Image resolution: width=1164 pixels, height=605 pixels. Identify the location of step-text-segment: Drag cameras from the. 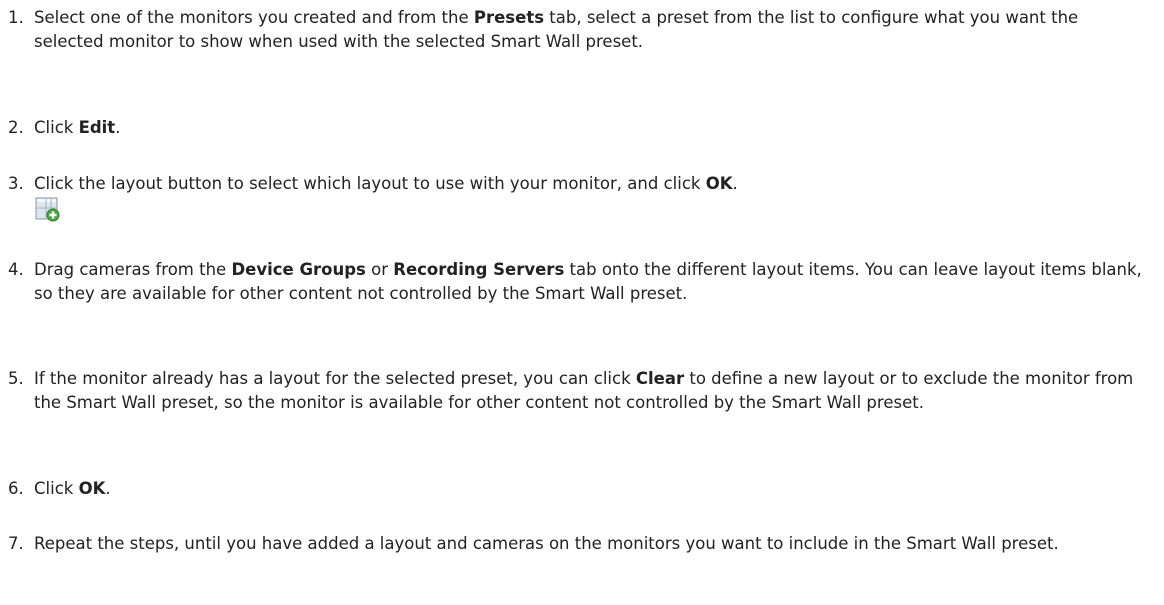
(133, 269).